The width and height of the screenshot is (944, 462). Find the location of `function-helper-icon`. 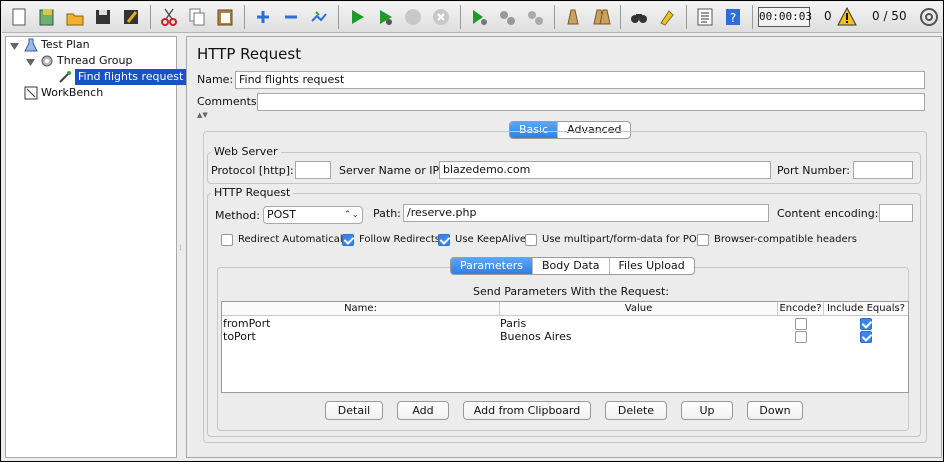

function-helper-icon is located at coordinates (705, 17).